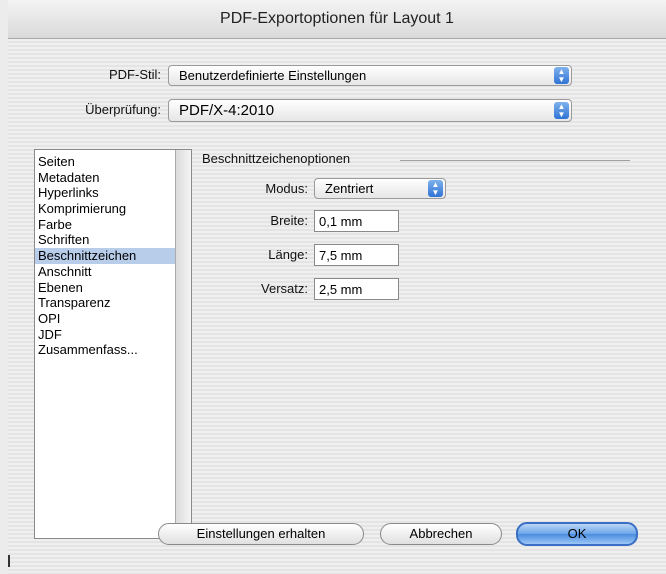 The height and width of the screenshot is (574, 666). I want to click on breite-value: 0,1 mm, so click(341, 221).